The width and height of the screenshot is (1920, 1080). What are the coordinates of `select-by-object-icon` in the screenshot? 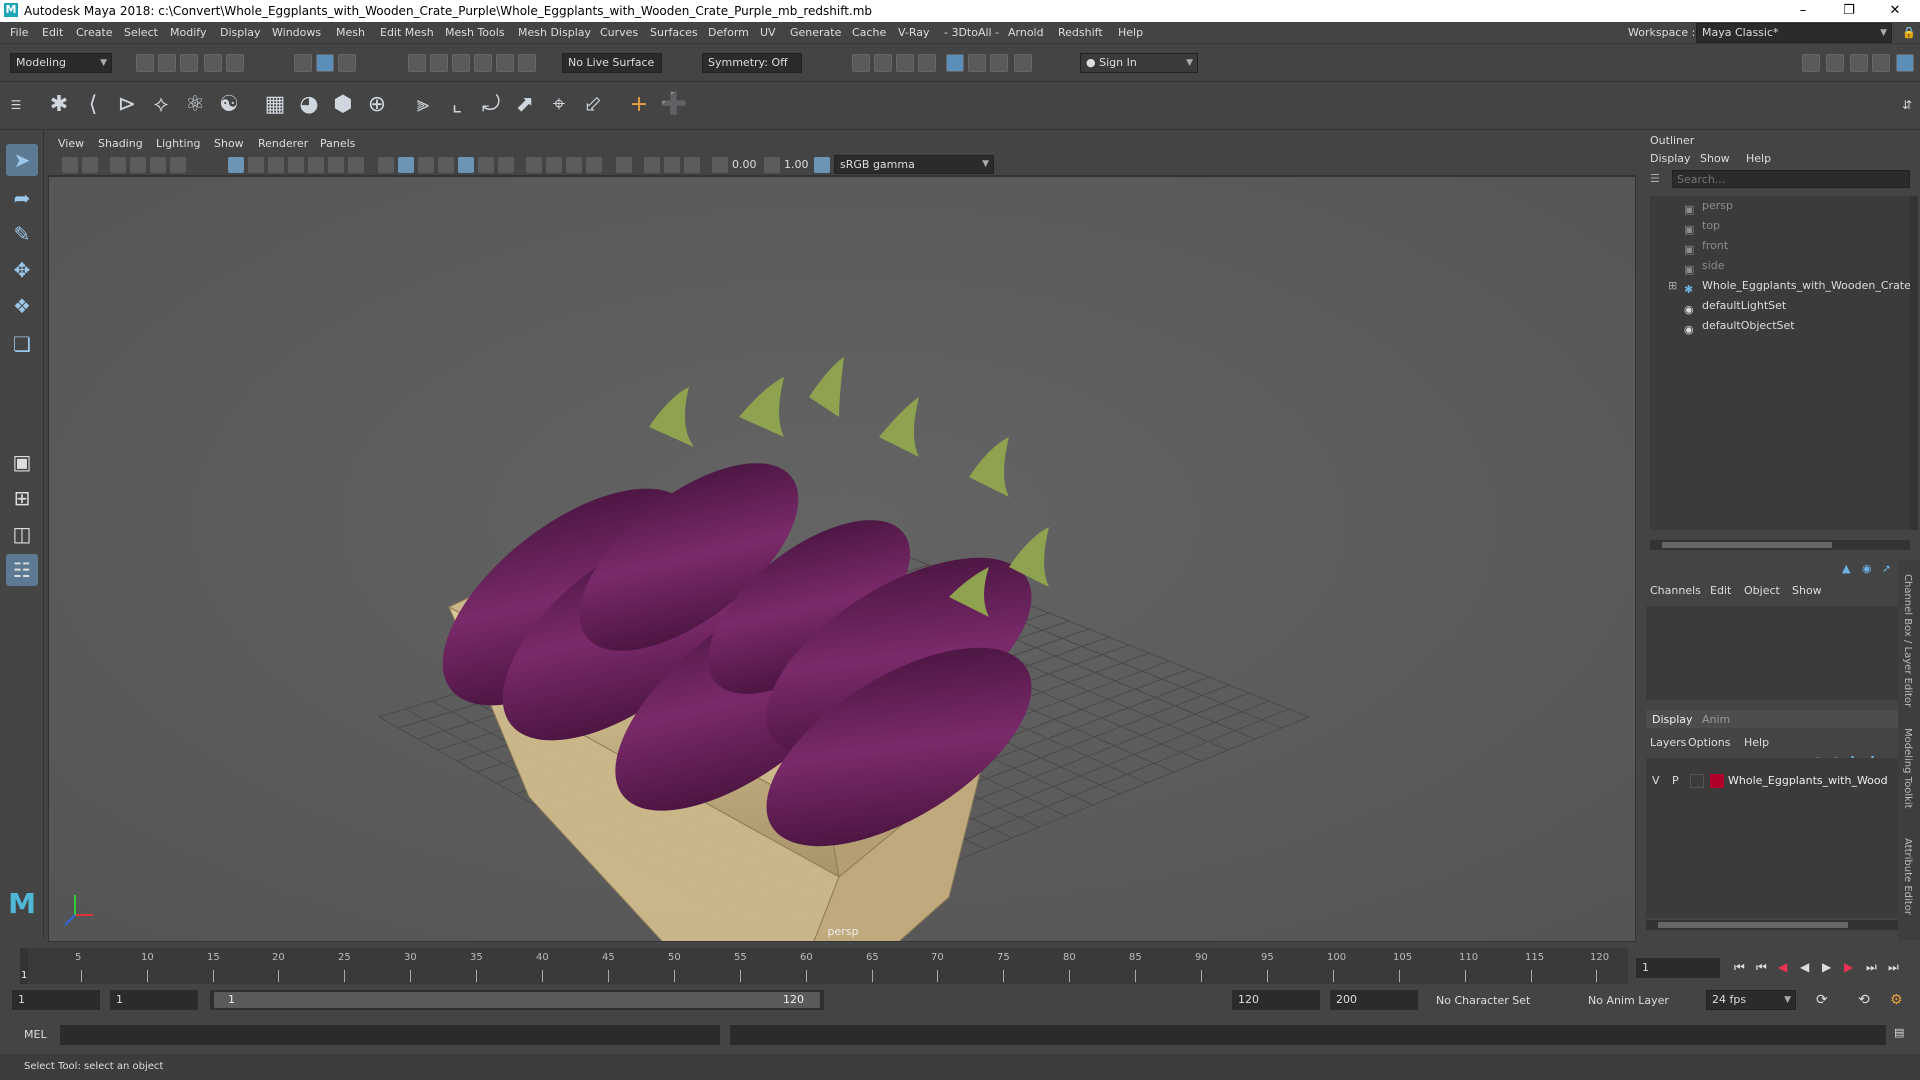 It's located at (325, 63).